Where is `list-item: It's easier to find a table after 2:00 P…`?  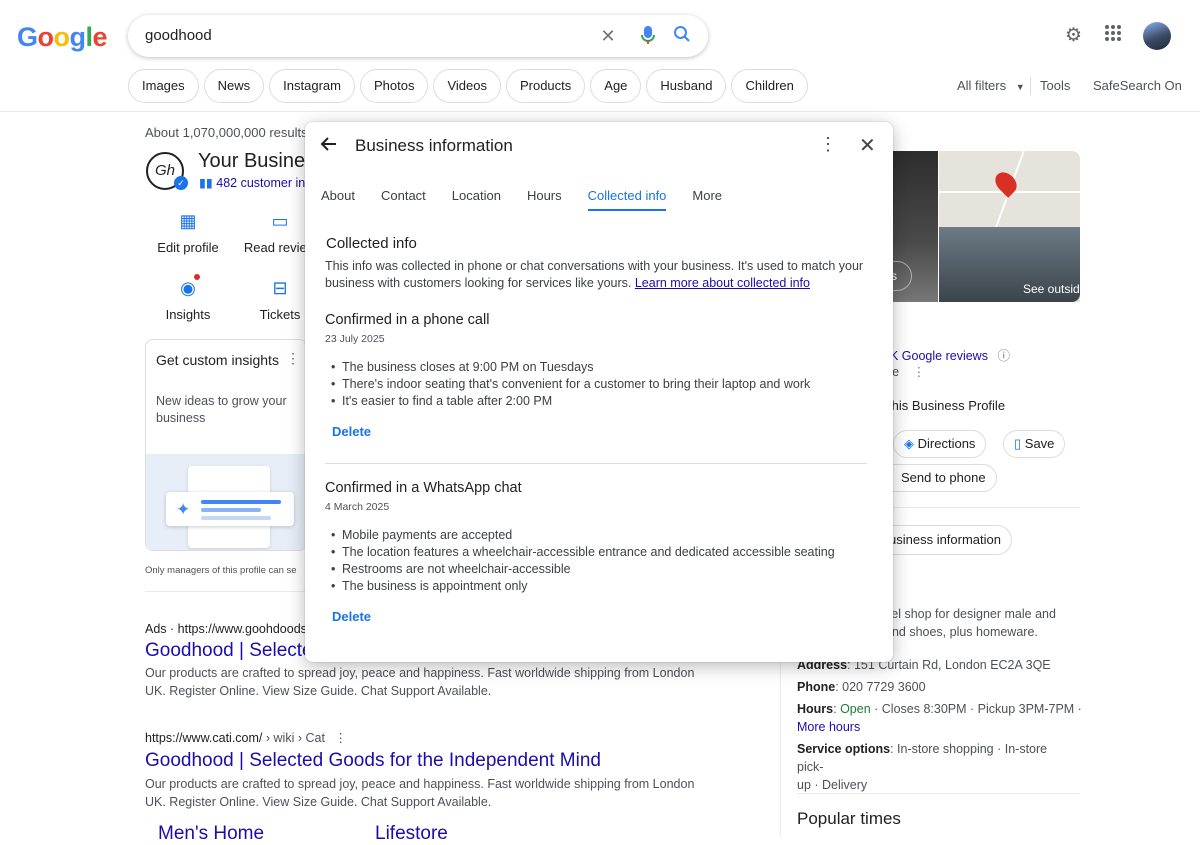
list-item: It's easier to find a table after 2:00 P… is located at coordinates (591, 401).